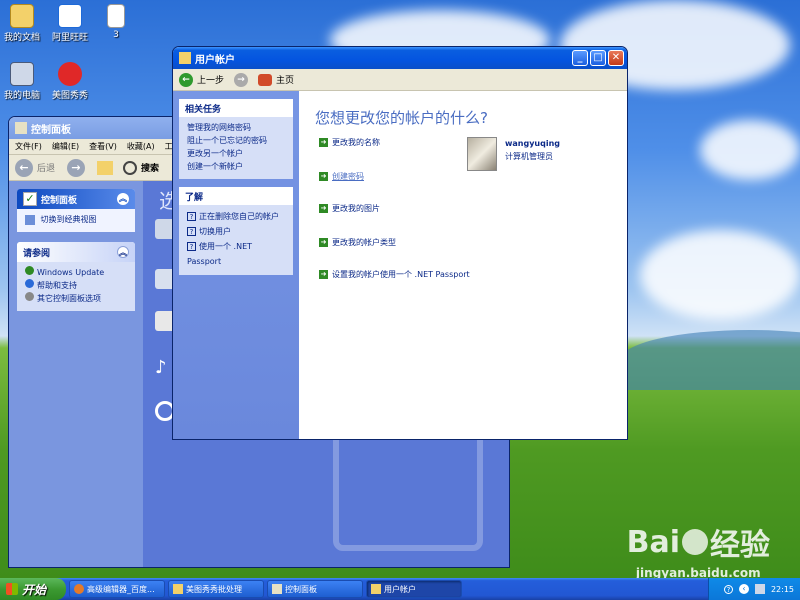 This screenshot has height=600, width=800. What do you see at coordinates (364, 242) in the screenshot?
I see `action-label: 更改我的帐户类型` at bounding box center [364, 242].